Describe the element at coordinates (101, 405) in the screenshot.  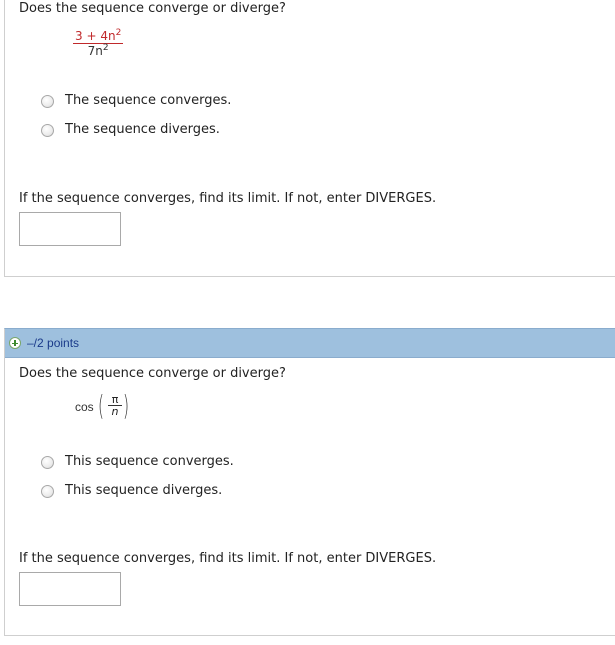
I see `left-paren: (` at that location.